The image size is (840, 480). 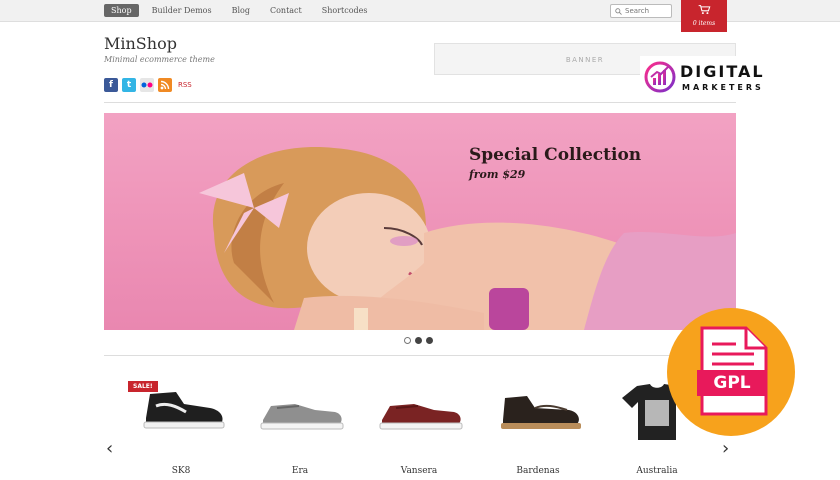 I want to click on product-name: Vansera, so click(x=419, y=471).